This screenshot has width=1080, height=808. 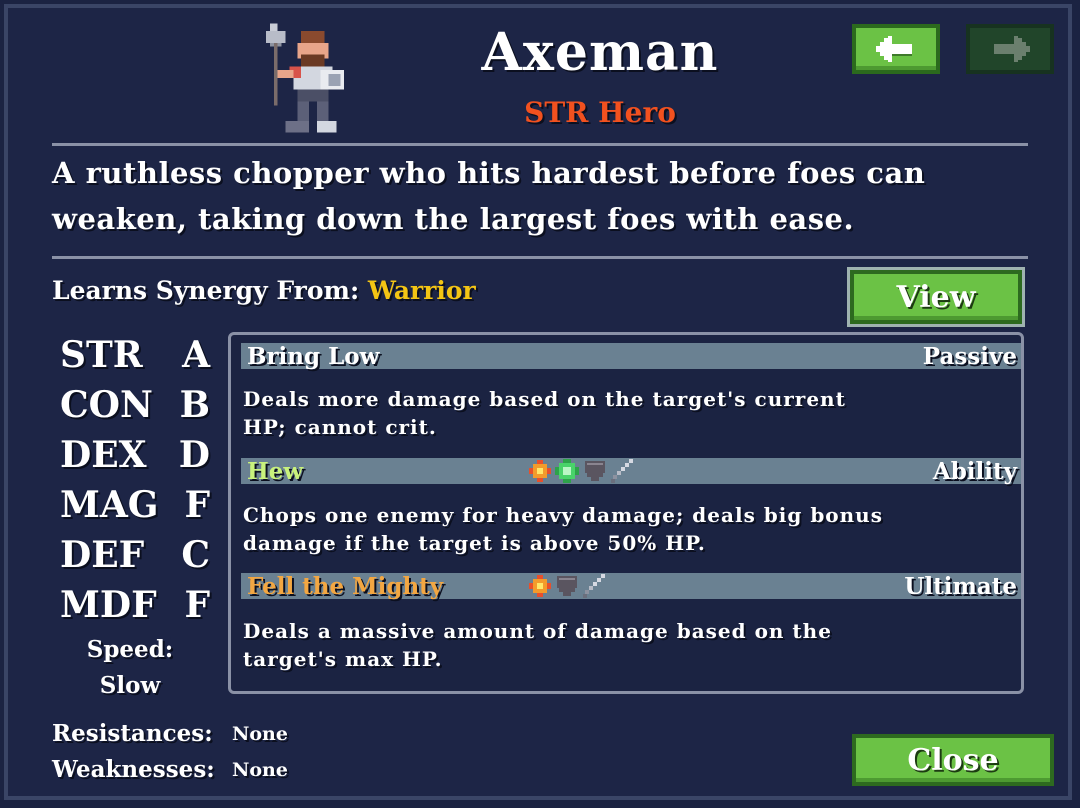 What do you see at coordinates (600, 112) in the screenshot?
I see `hero-class-label: STR Hero` at bounding box center [600, 112].